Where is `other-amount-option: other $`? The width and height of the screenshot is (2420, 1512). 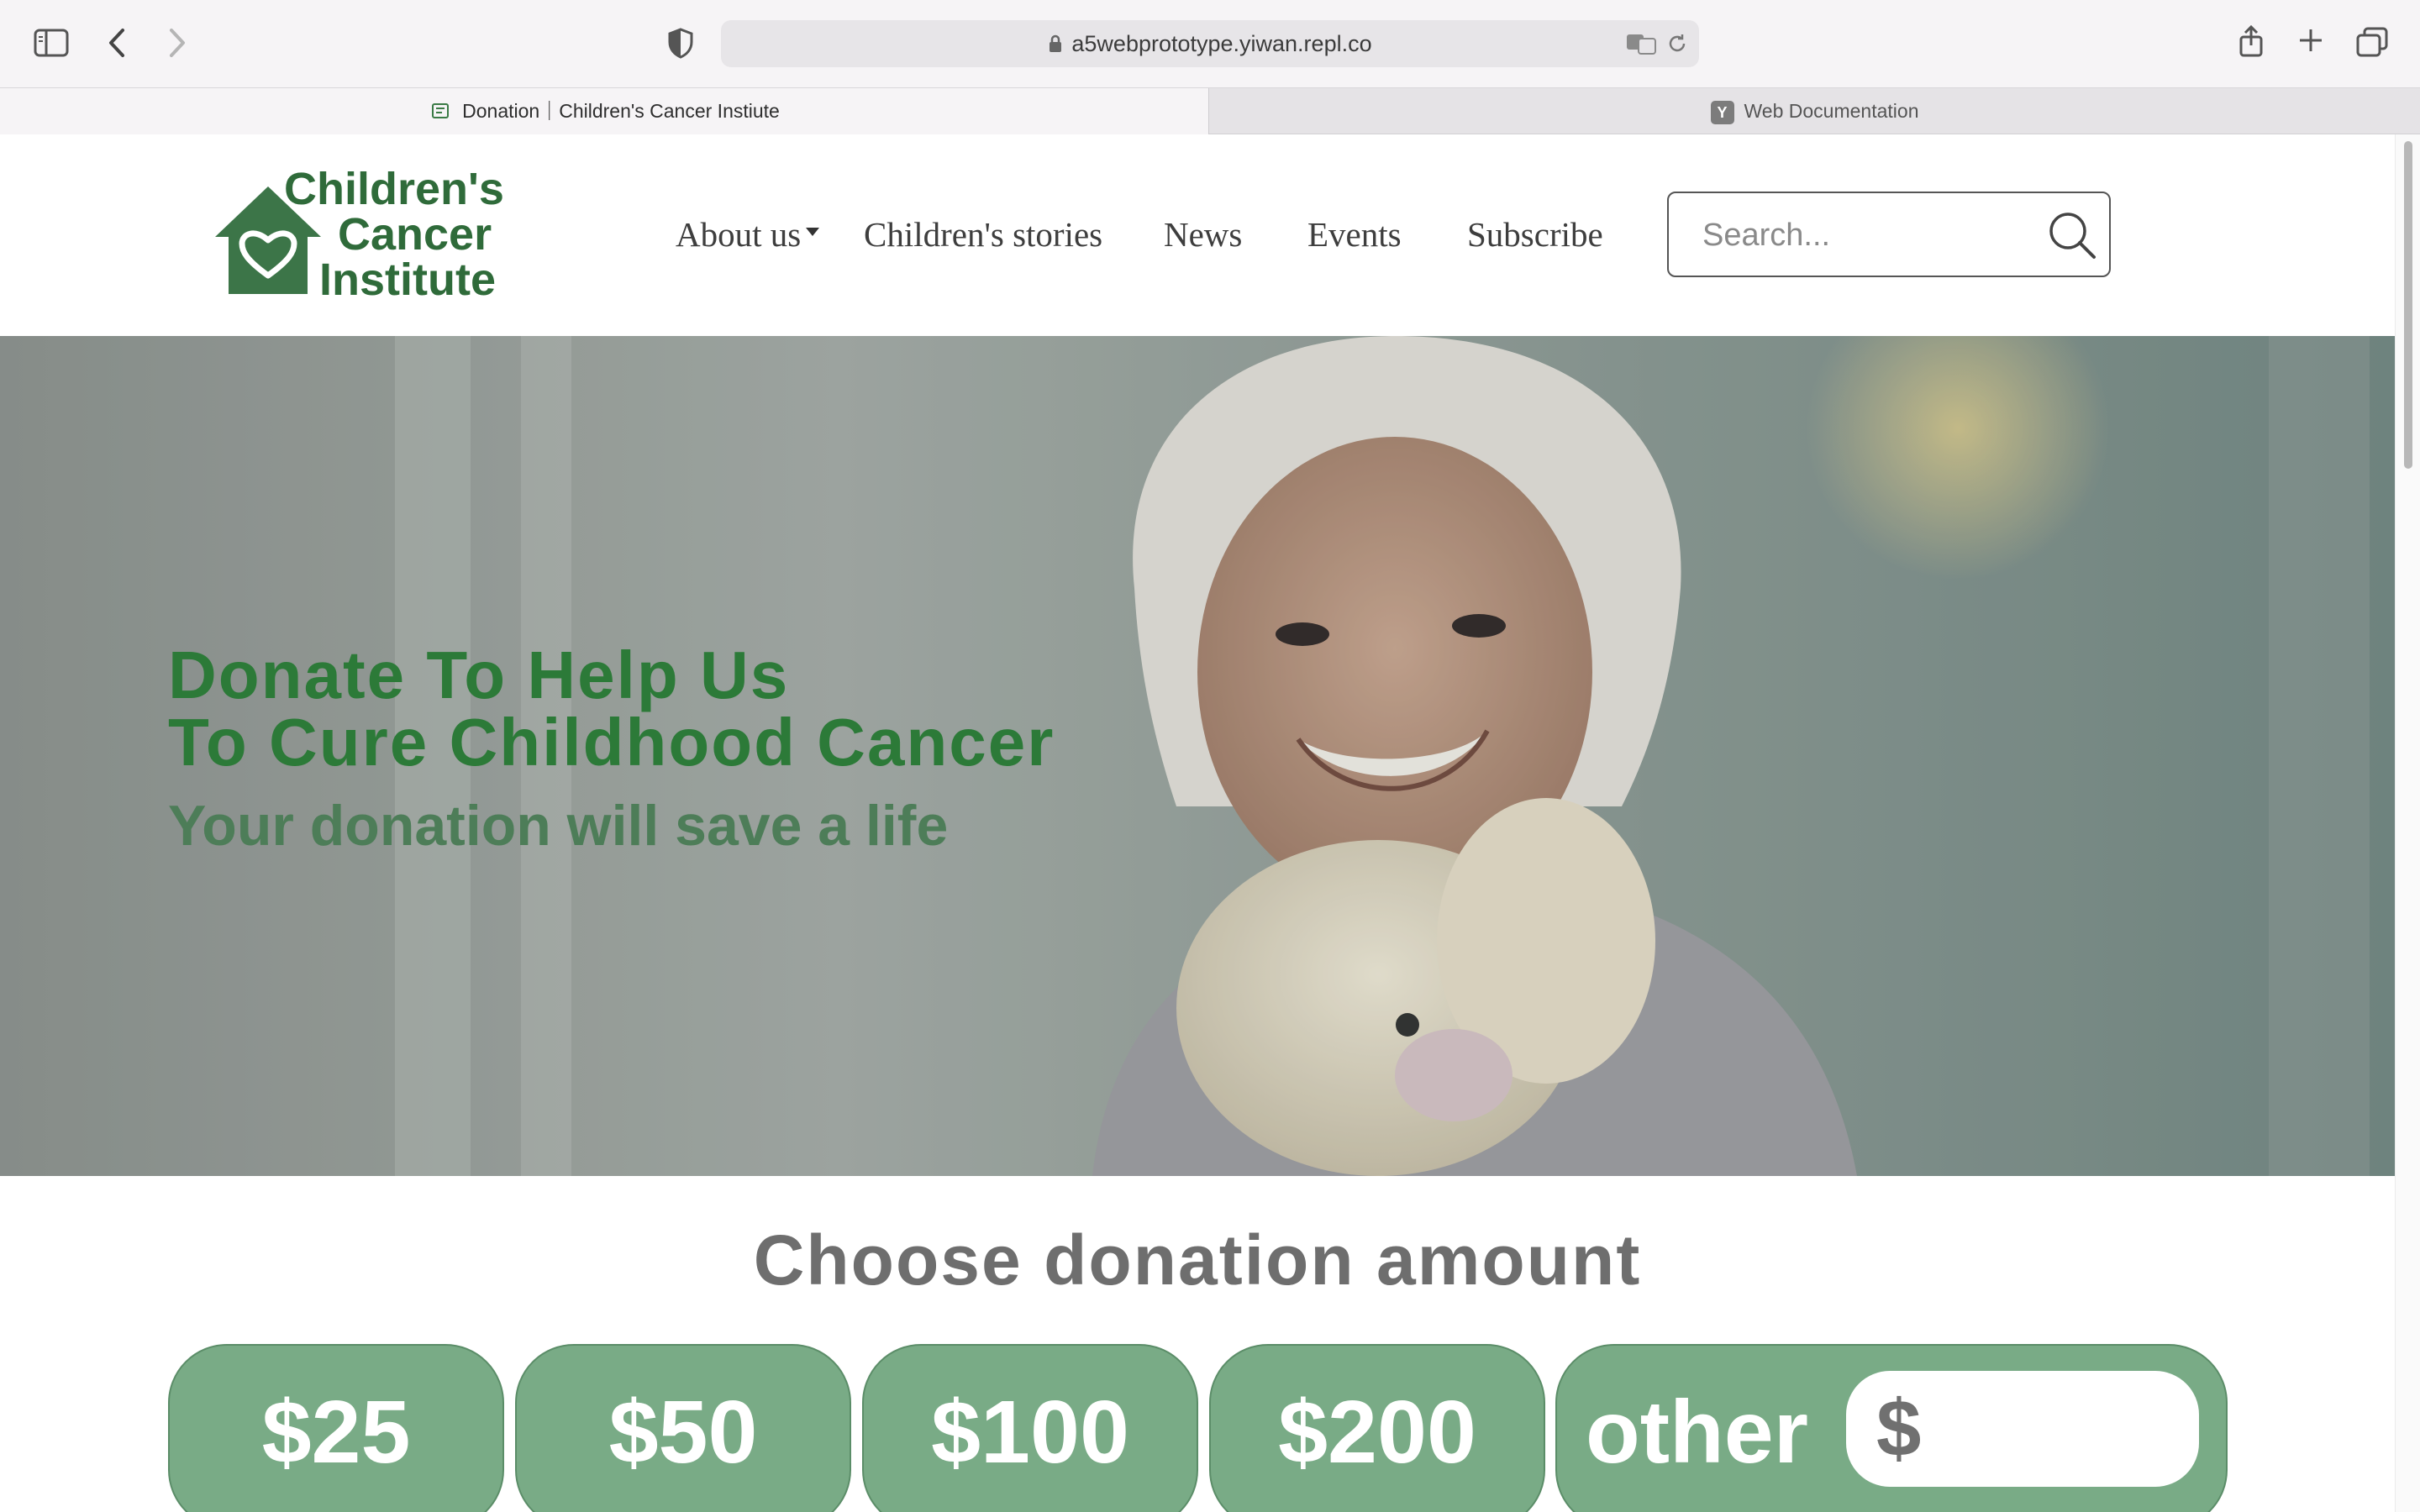
other-amount-option: other $ is located at coordinates (1891, 1428).